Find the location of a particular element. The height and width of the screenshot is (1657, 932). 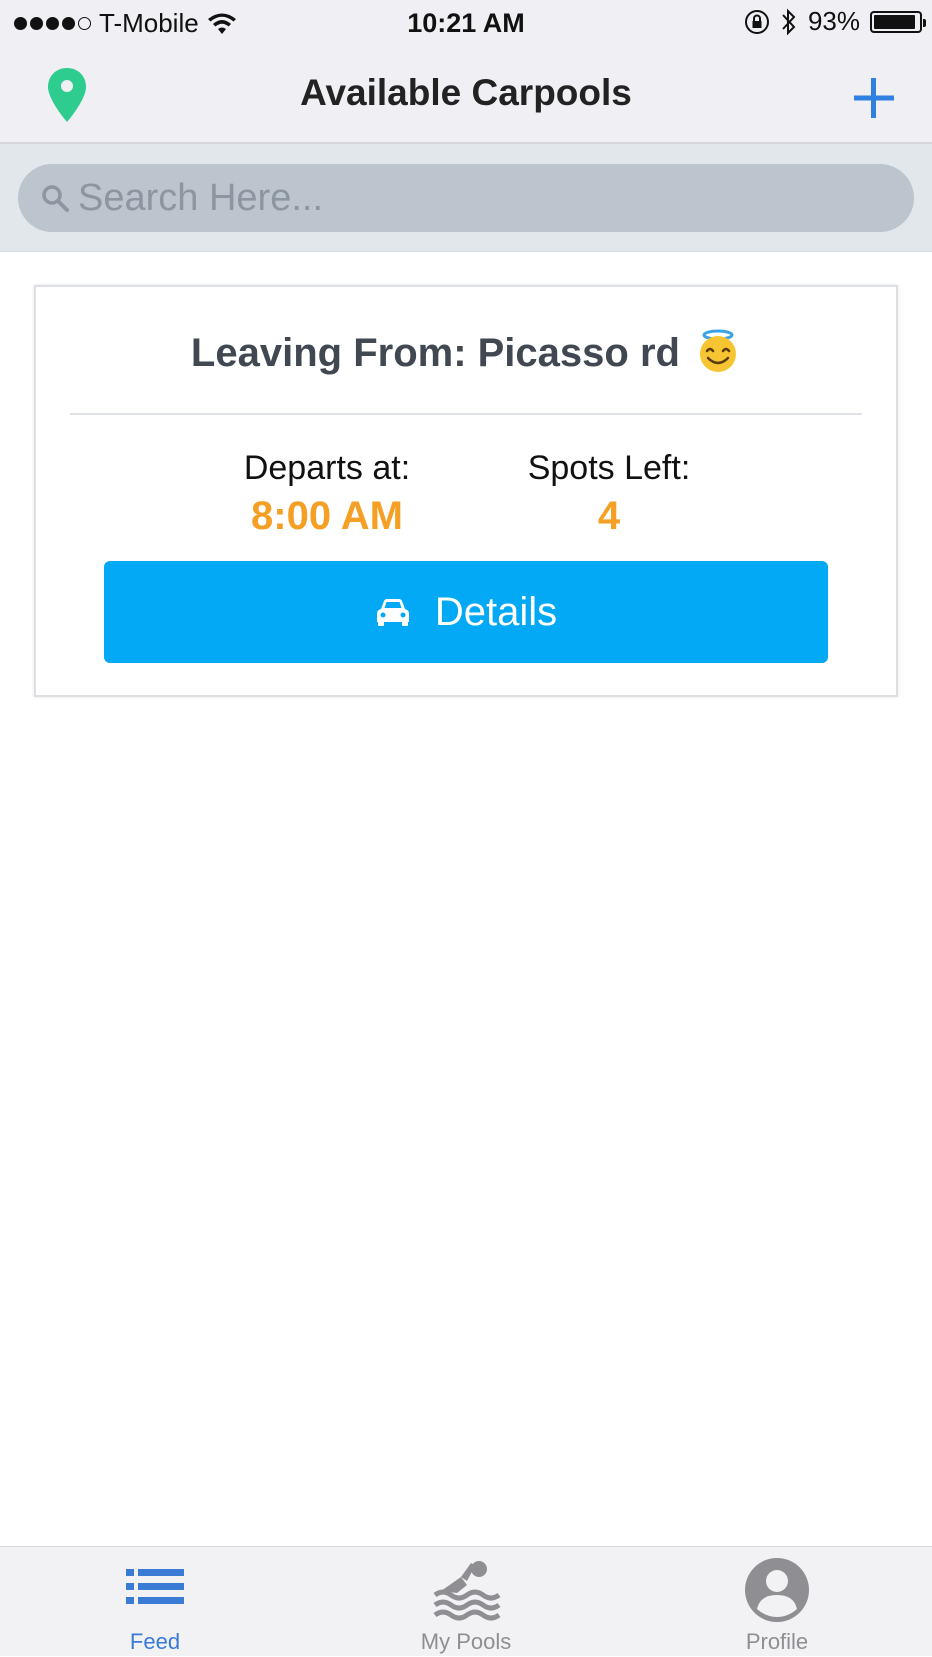

tab-bar: Feed My Pools Profile is located at coordinates (466, 1601).